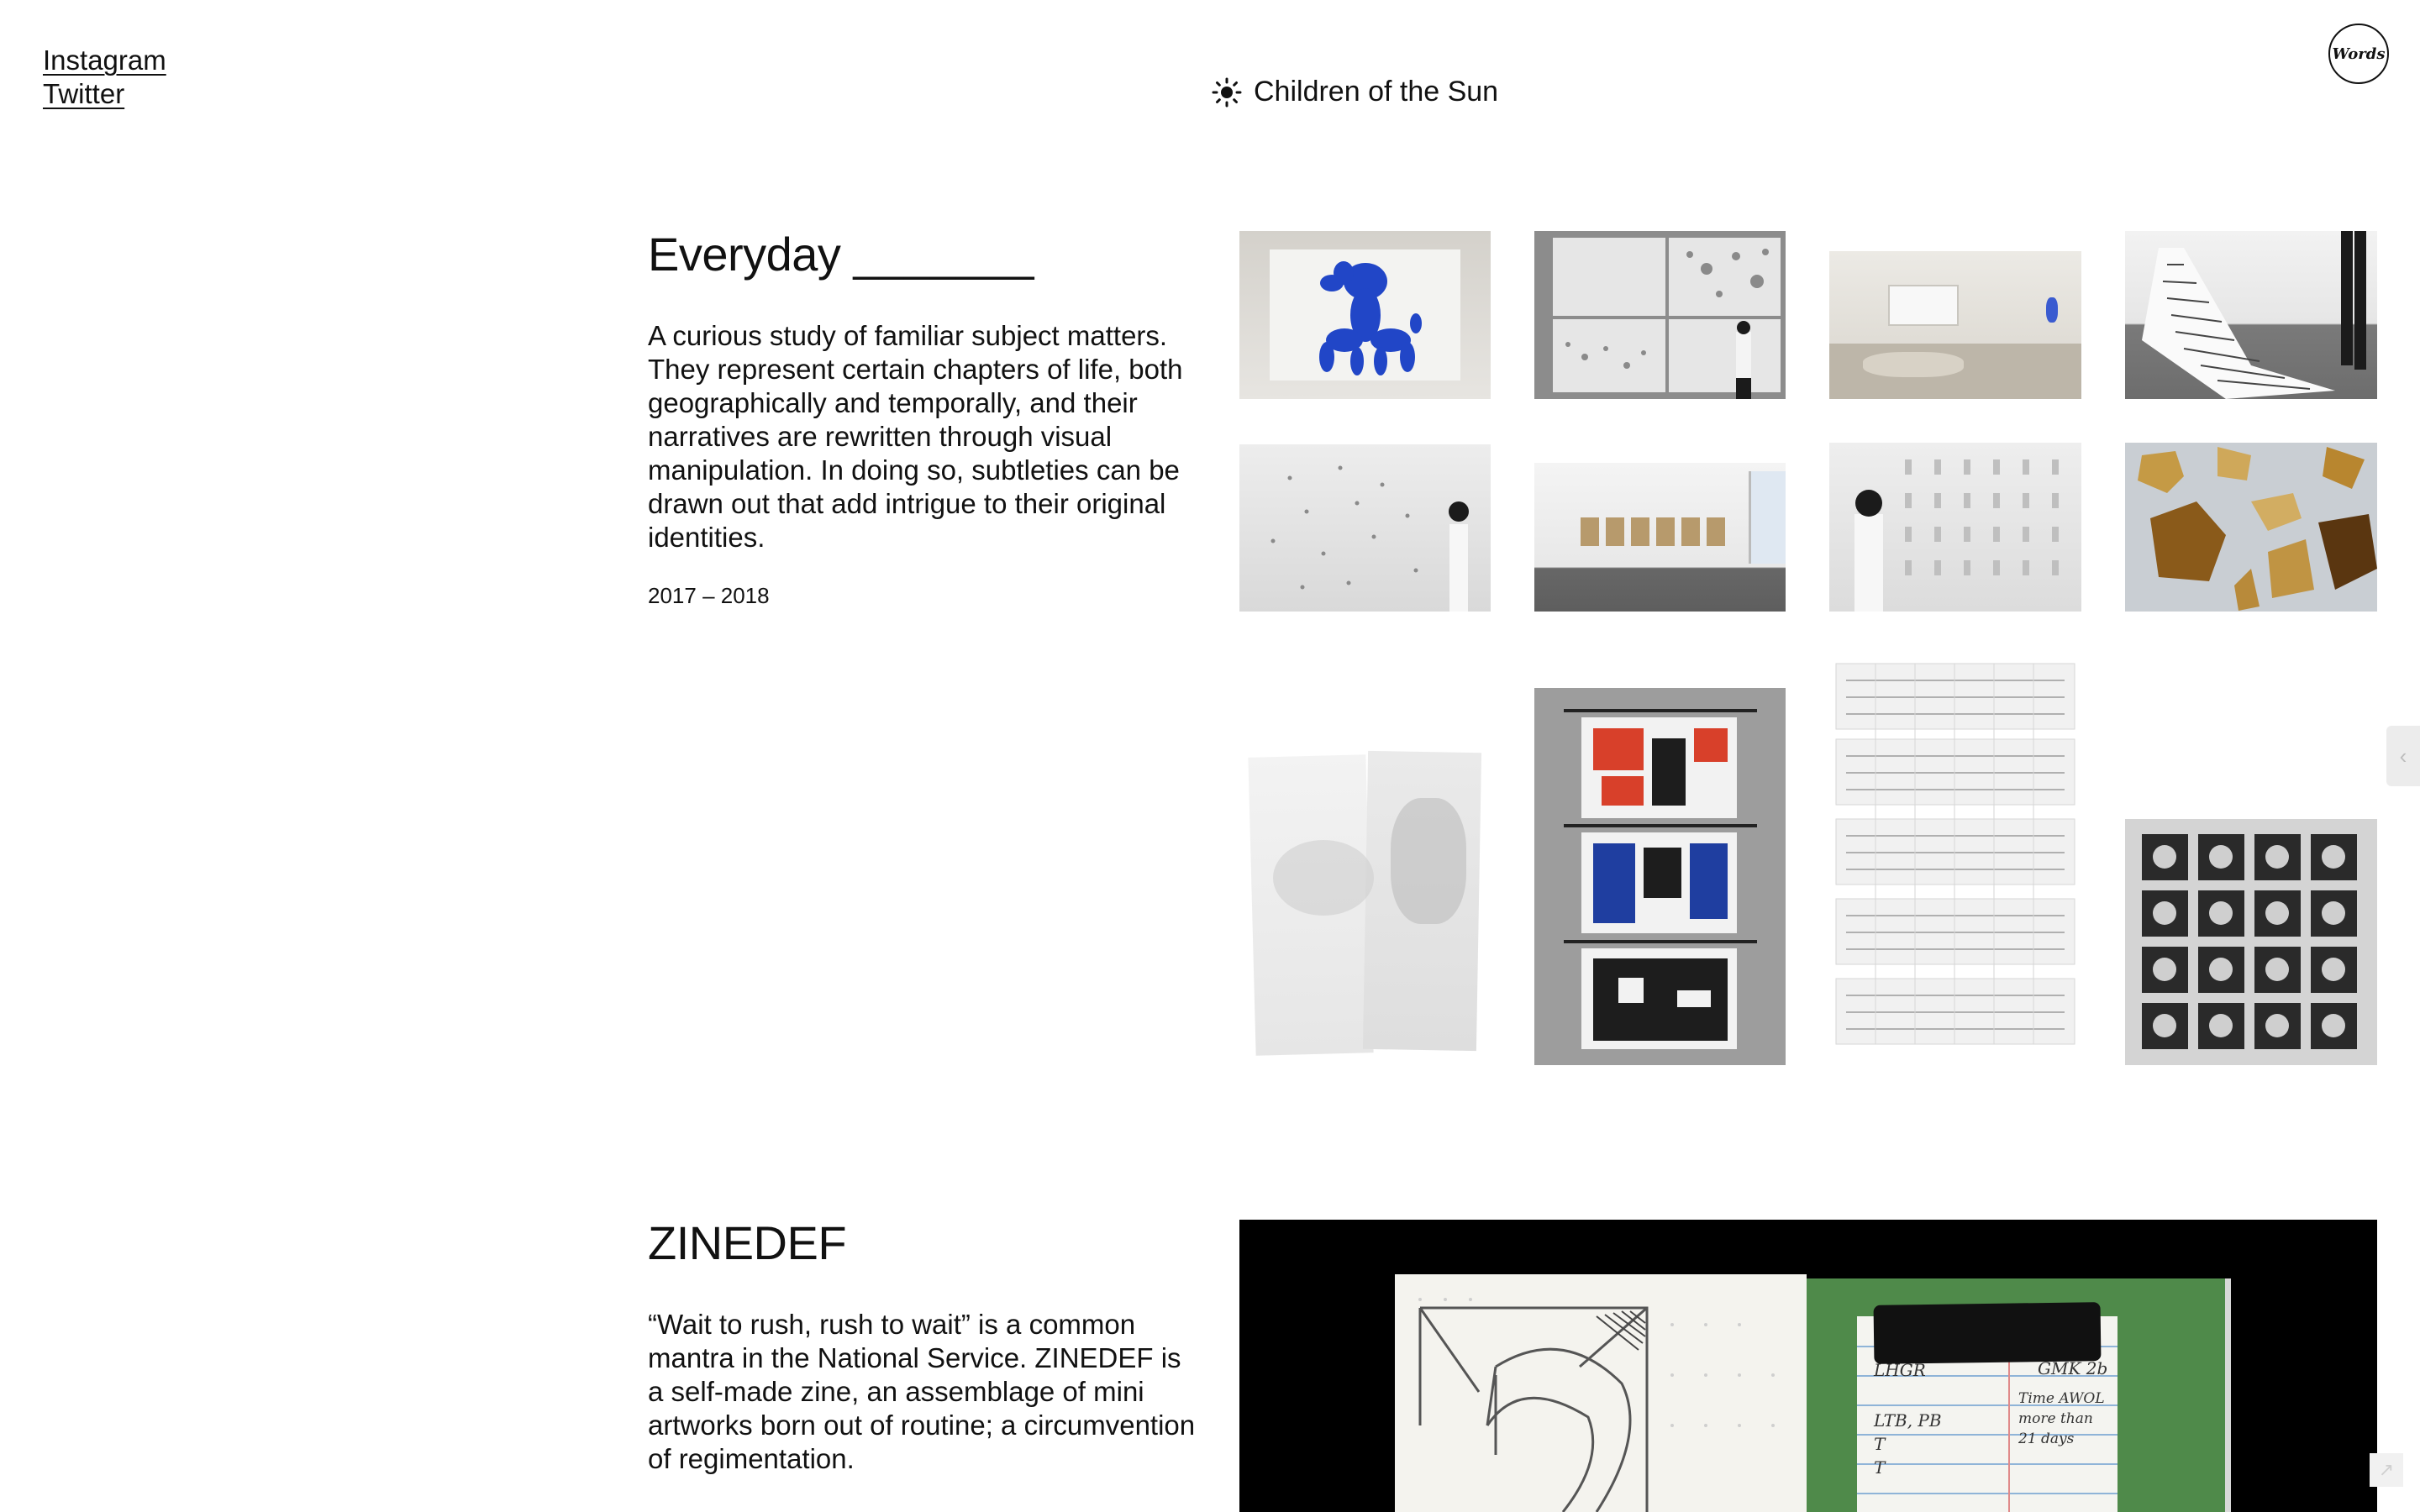 Image resolution: width=2420 pixels, height=1512 pixels. I want to click on sun-icon, so click(1227, 92).